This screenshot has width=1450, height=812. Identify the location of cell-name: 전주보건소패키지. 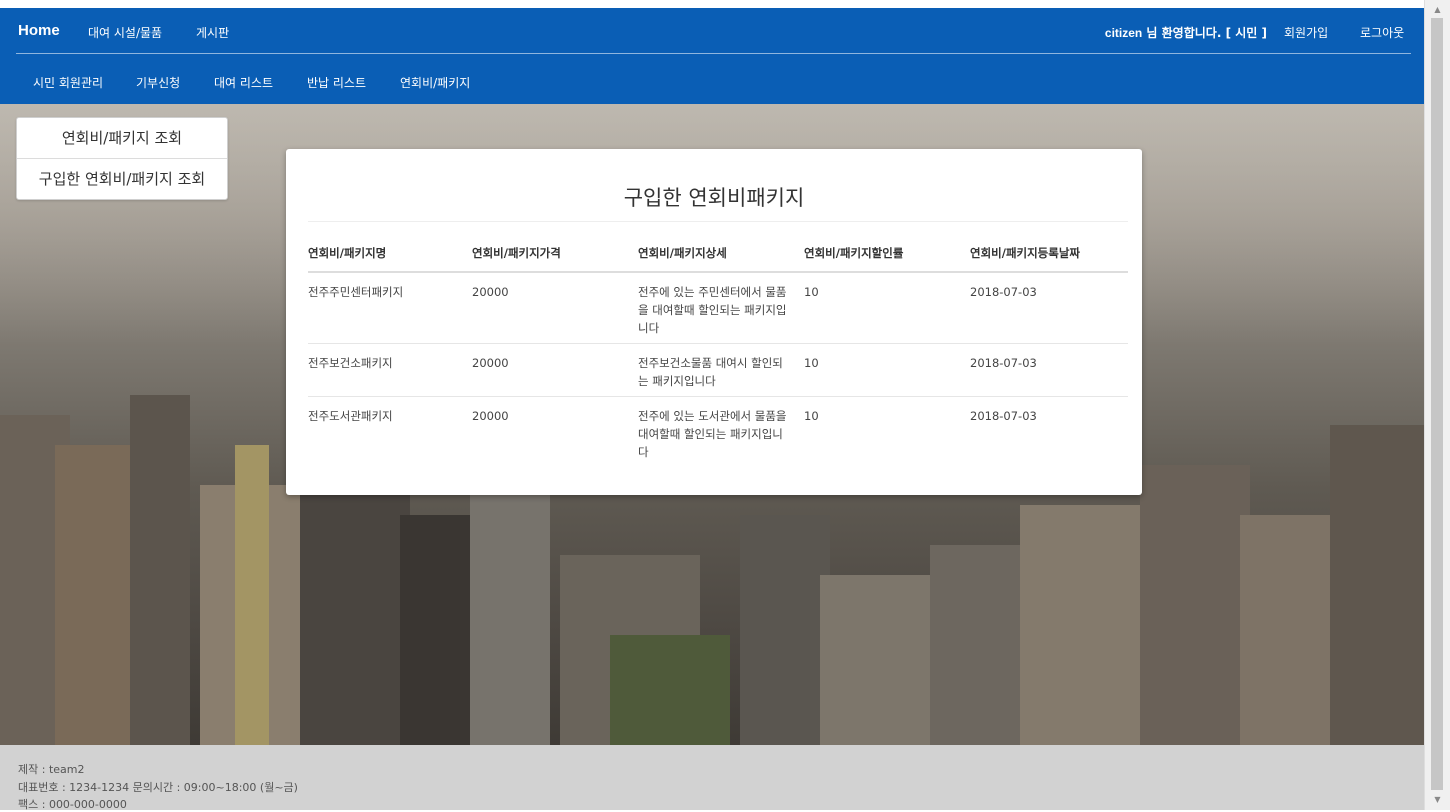
(390, 370).